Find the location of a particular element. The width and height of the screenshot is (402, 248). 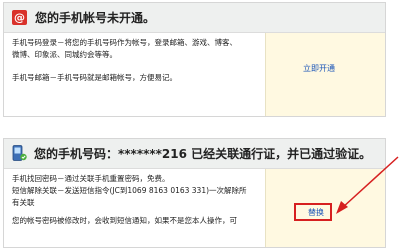

replace-link: 替换 is located at coordinates (316, 212).